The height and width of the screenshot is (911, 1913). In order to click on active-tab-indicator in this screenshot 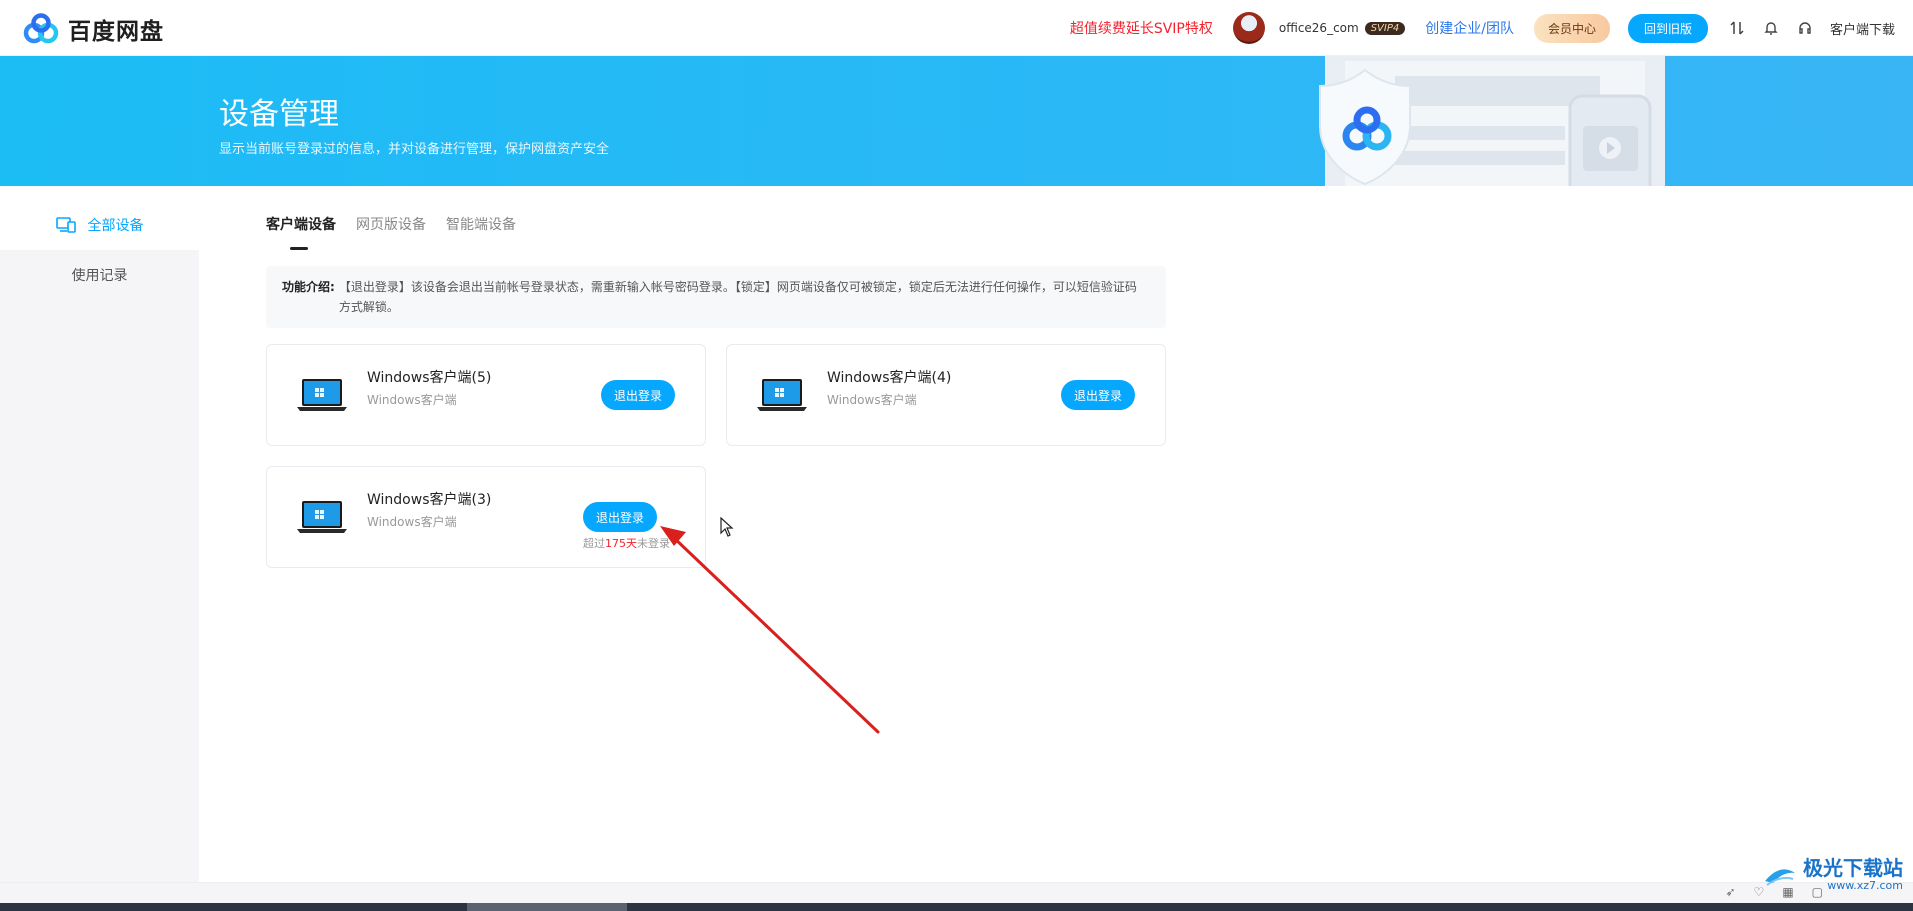, I will do `click(299, 248)`.